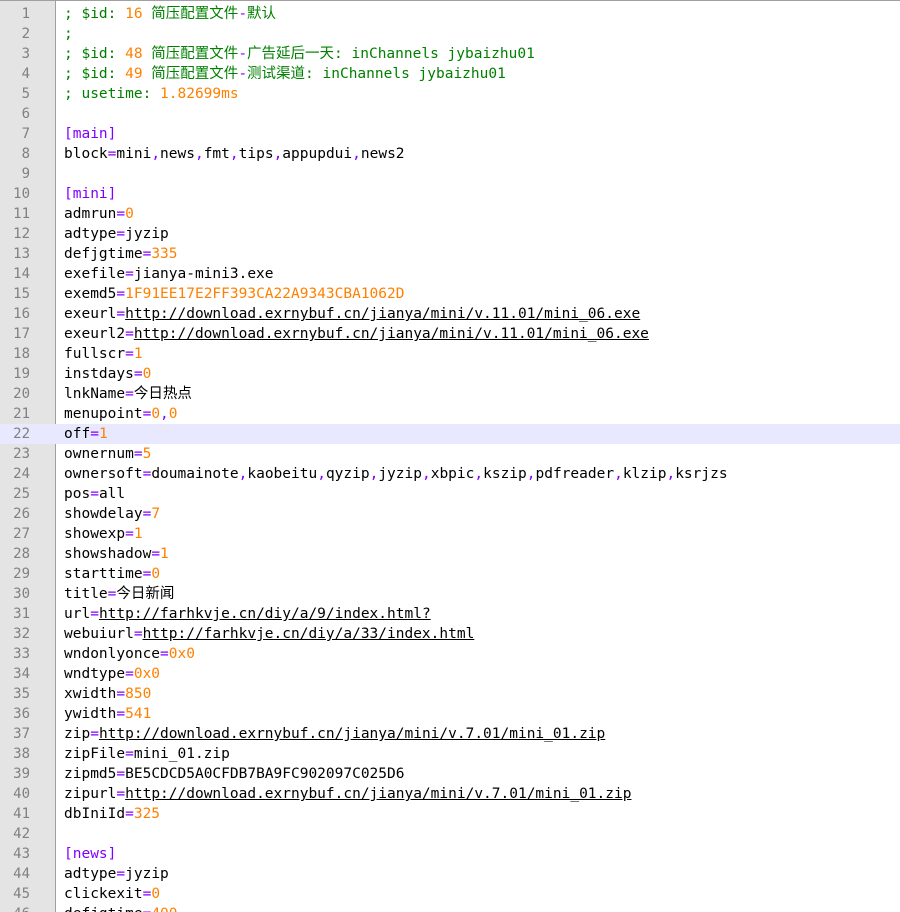  What do you see at coordinates (450, 754) in the screenshot?
I see `code-line: 38 zipFile=mini_01.zip` at bounding box center [450, 754].